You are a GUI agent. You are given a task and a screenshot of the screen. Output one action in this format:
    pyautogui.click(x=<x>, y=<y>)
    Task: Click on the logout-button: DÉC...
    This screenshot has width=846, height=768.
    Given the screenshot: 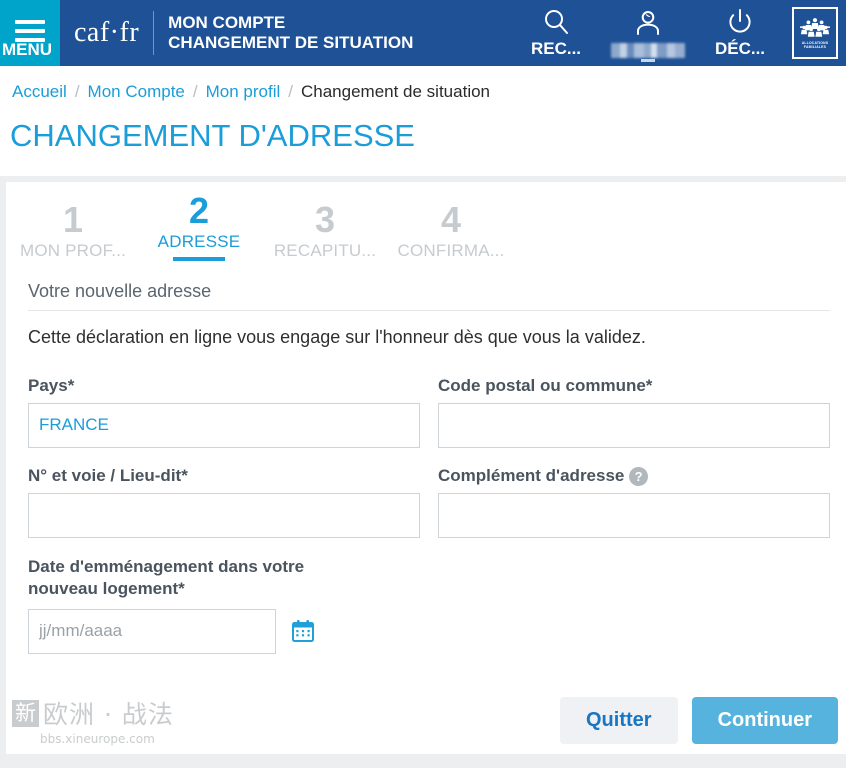 What is the action you would take?
    pyautogui.click(x=740, y=33)
    